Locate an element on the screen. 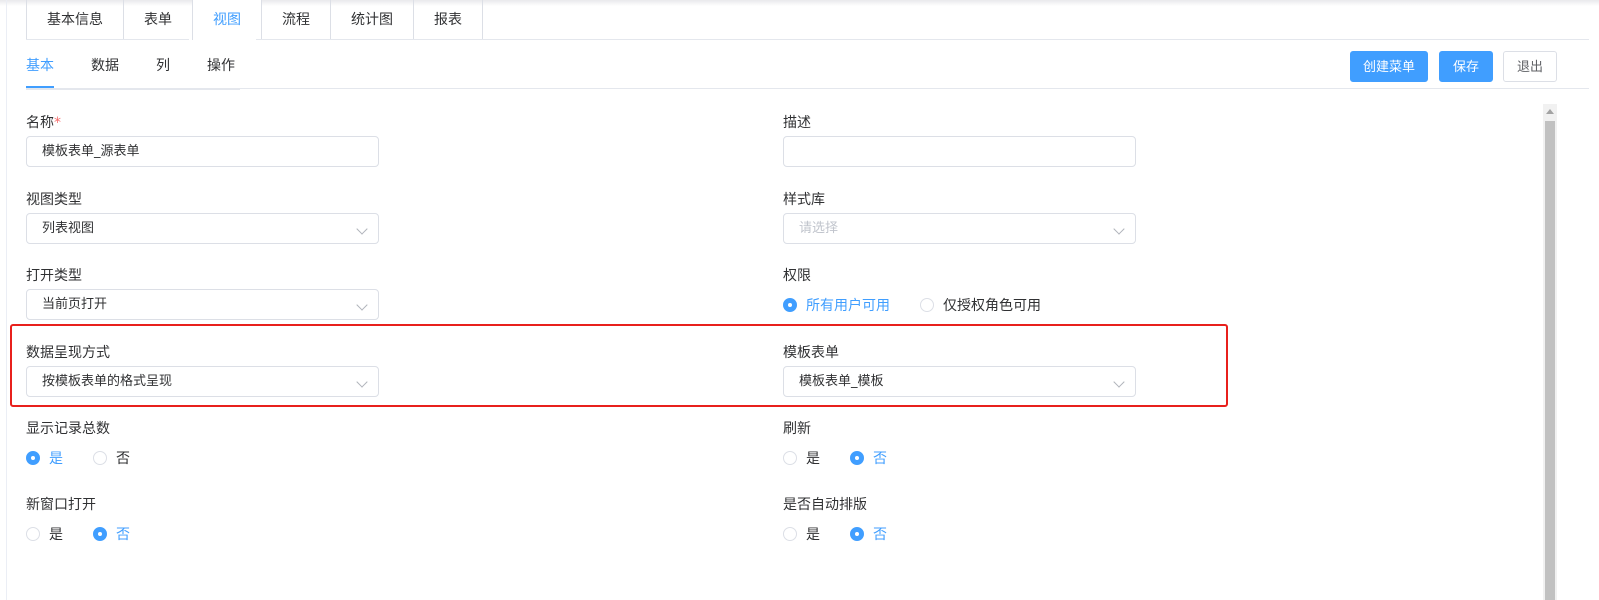 This screenshot has width=1599, height=600. left-border is located at coordinates (6, 300).